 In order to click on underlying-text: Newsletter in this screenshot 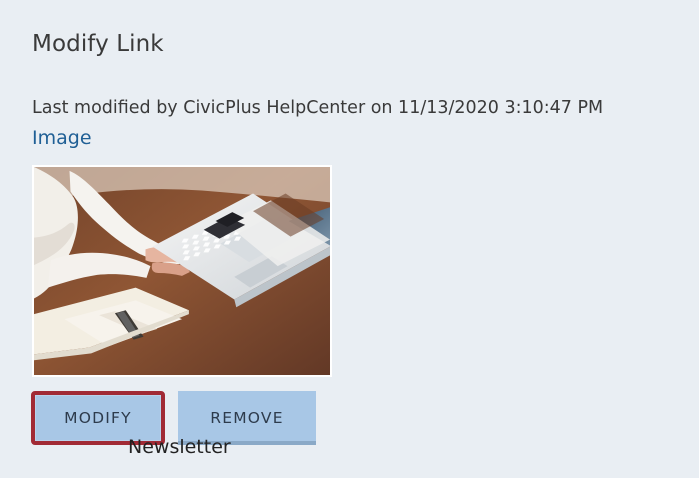, I will do `click(179, 447)`.